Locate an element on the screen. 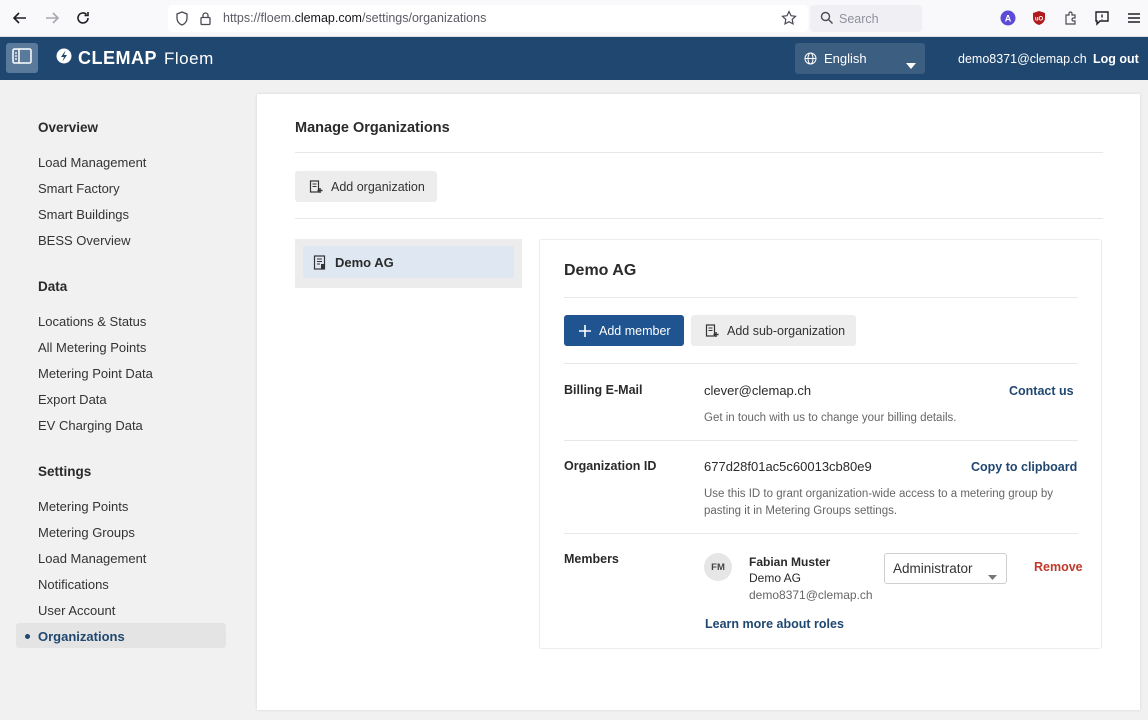  sidebar-item-ev-charging-data: EV Charging Data is located at coordinates (90, 425).